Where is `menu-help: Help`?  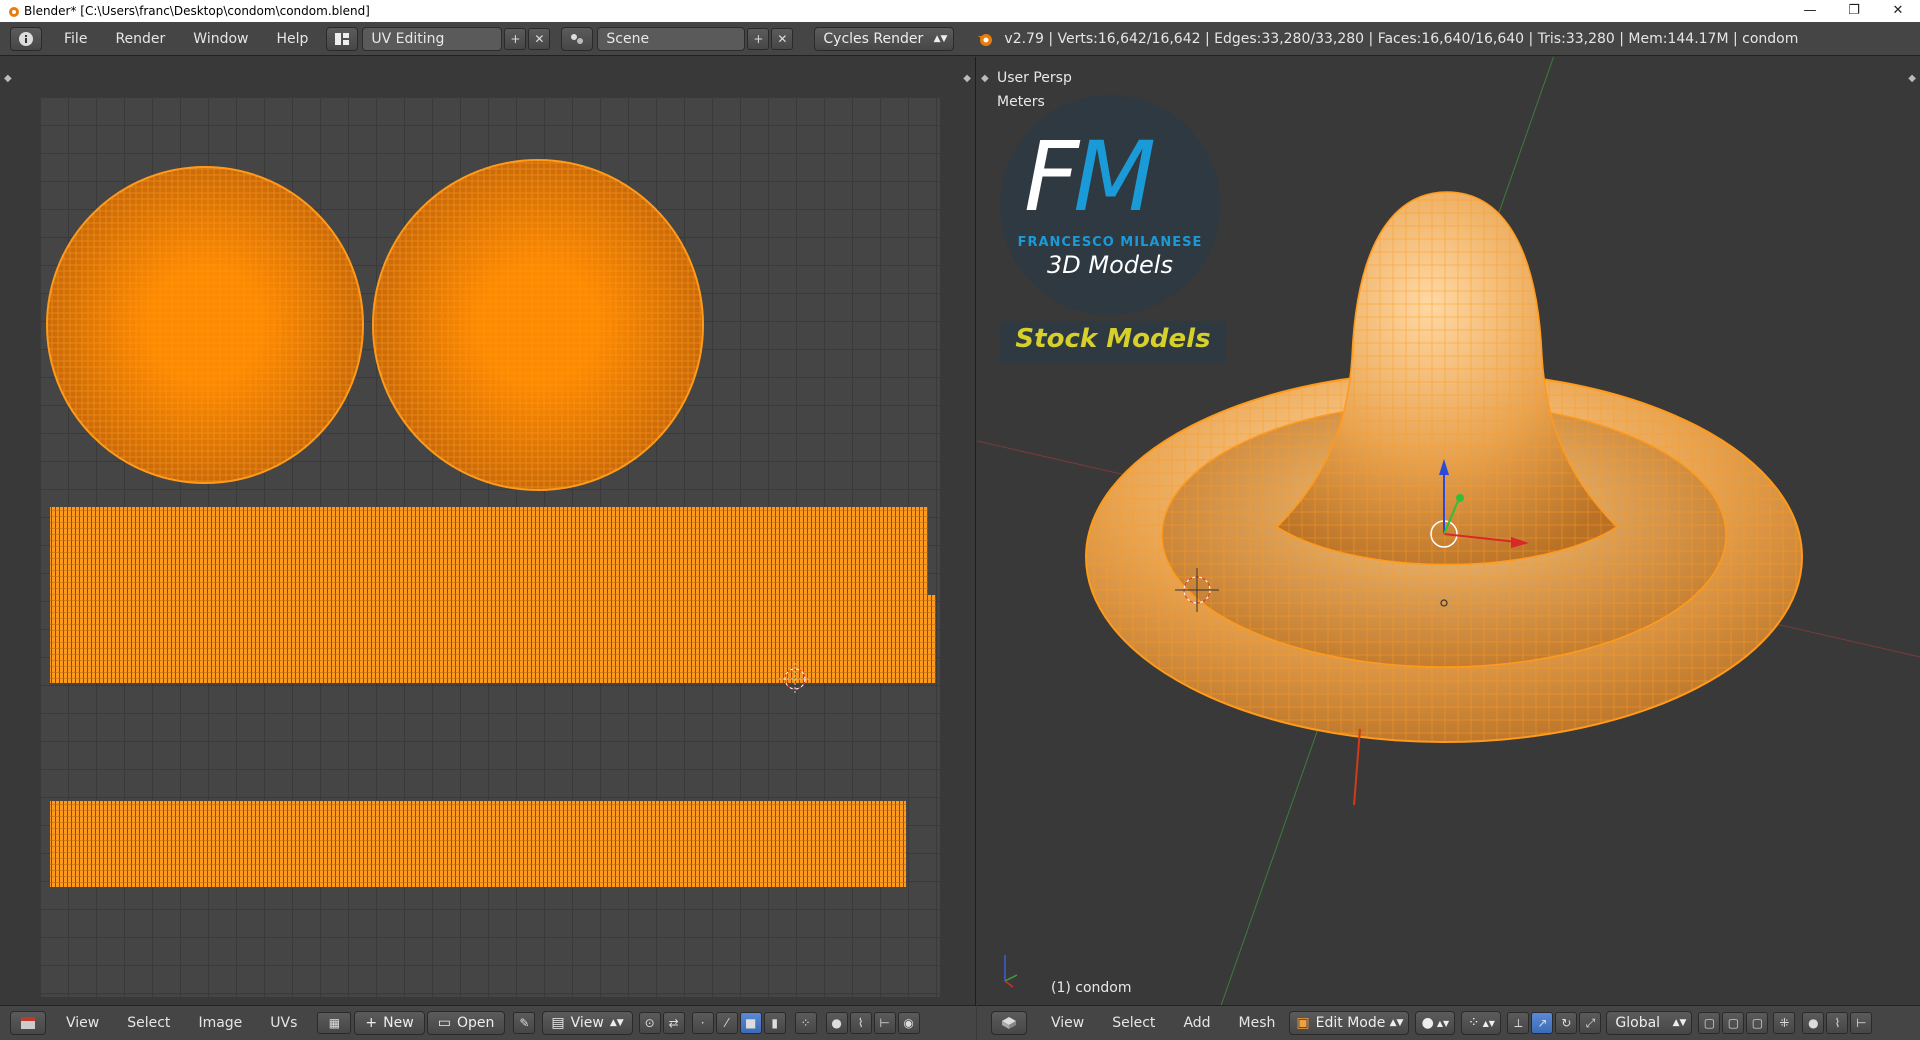 menu-help: Help is located at coordinates (292, 39).